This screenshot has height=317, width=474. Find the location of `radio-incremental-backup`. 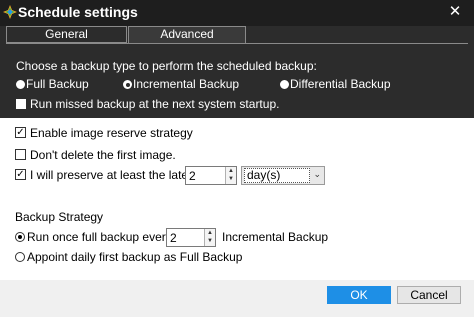

radio-incremental-backup is located at coordinates (127, 84).